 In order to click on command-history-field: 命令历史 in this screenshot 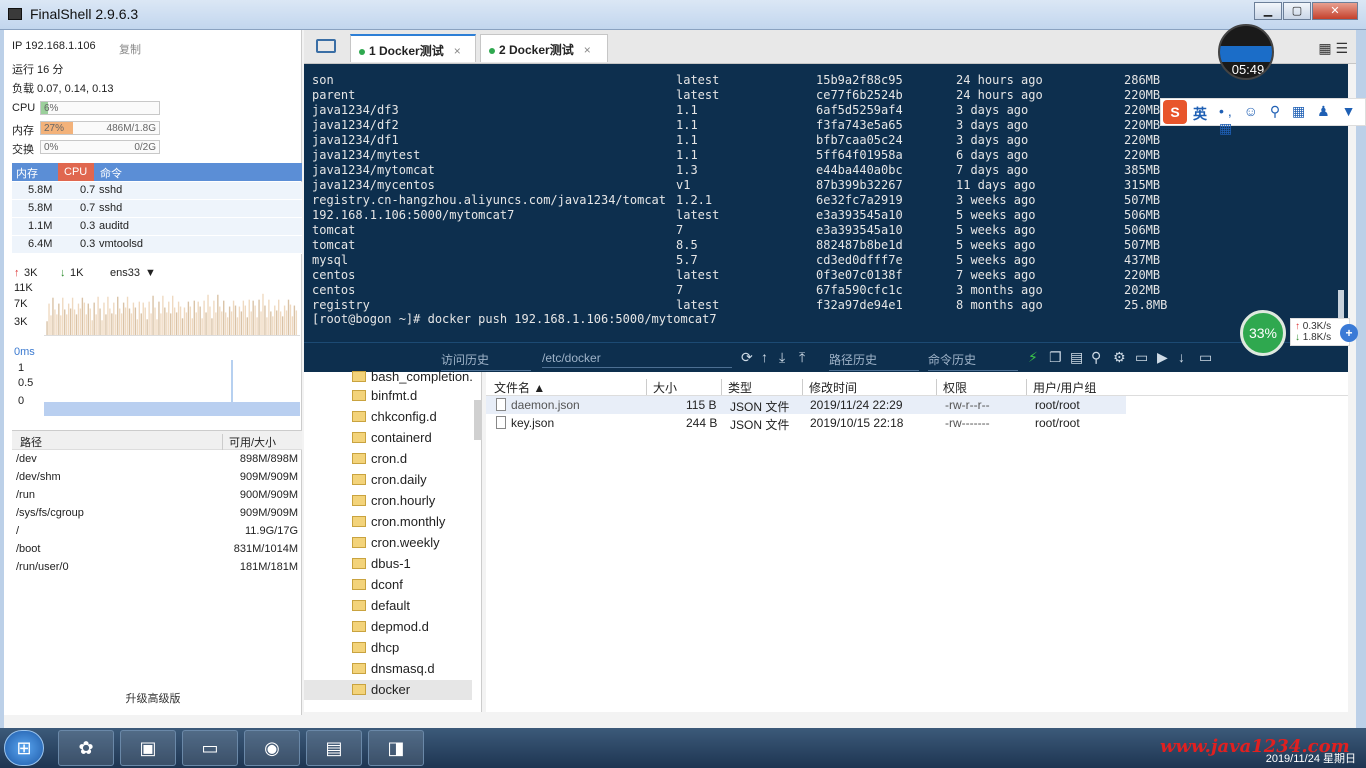, I will do `click(973, 361)`.